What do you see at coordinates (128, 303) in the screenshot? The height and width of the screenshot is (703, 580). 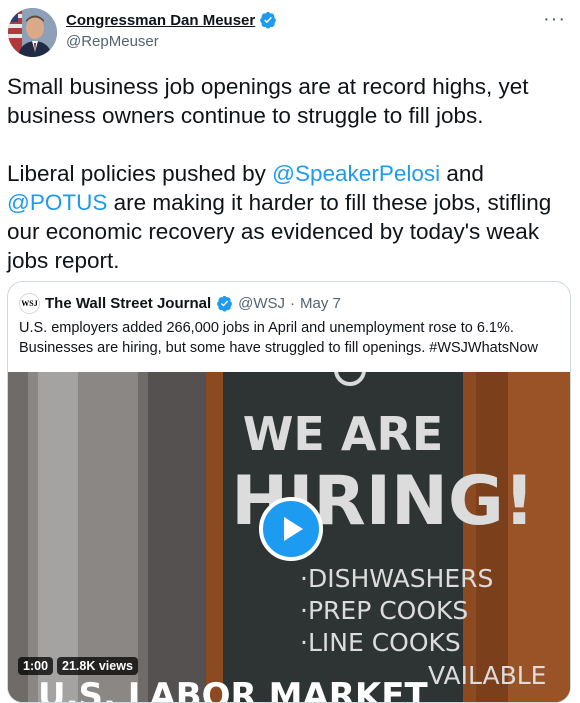 I see `quoted-author-name: The Wall Street Journal` at bounding box center [128, 303].